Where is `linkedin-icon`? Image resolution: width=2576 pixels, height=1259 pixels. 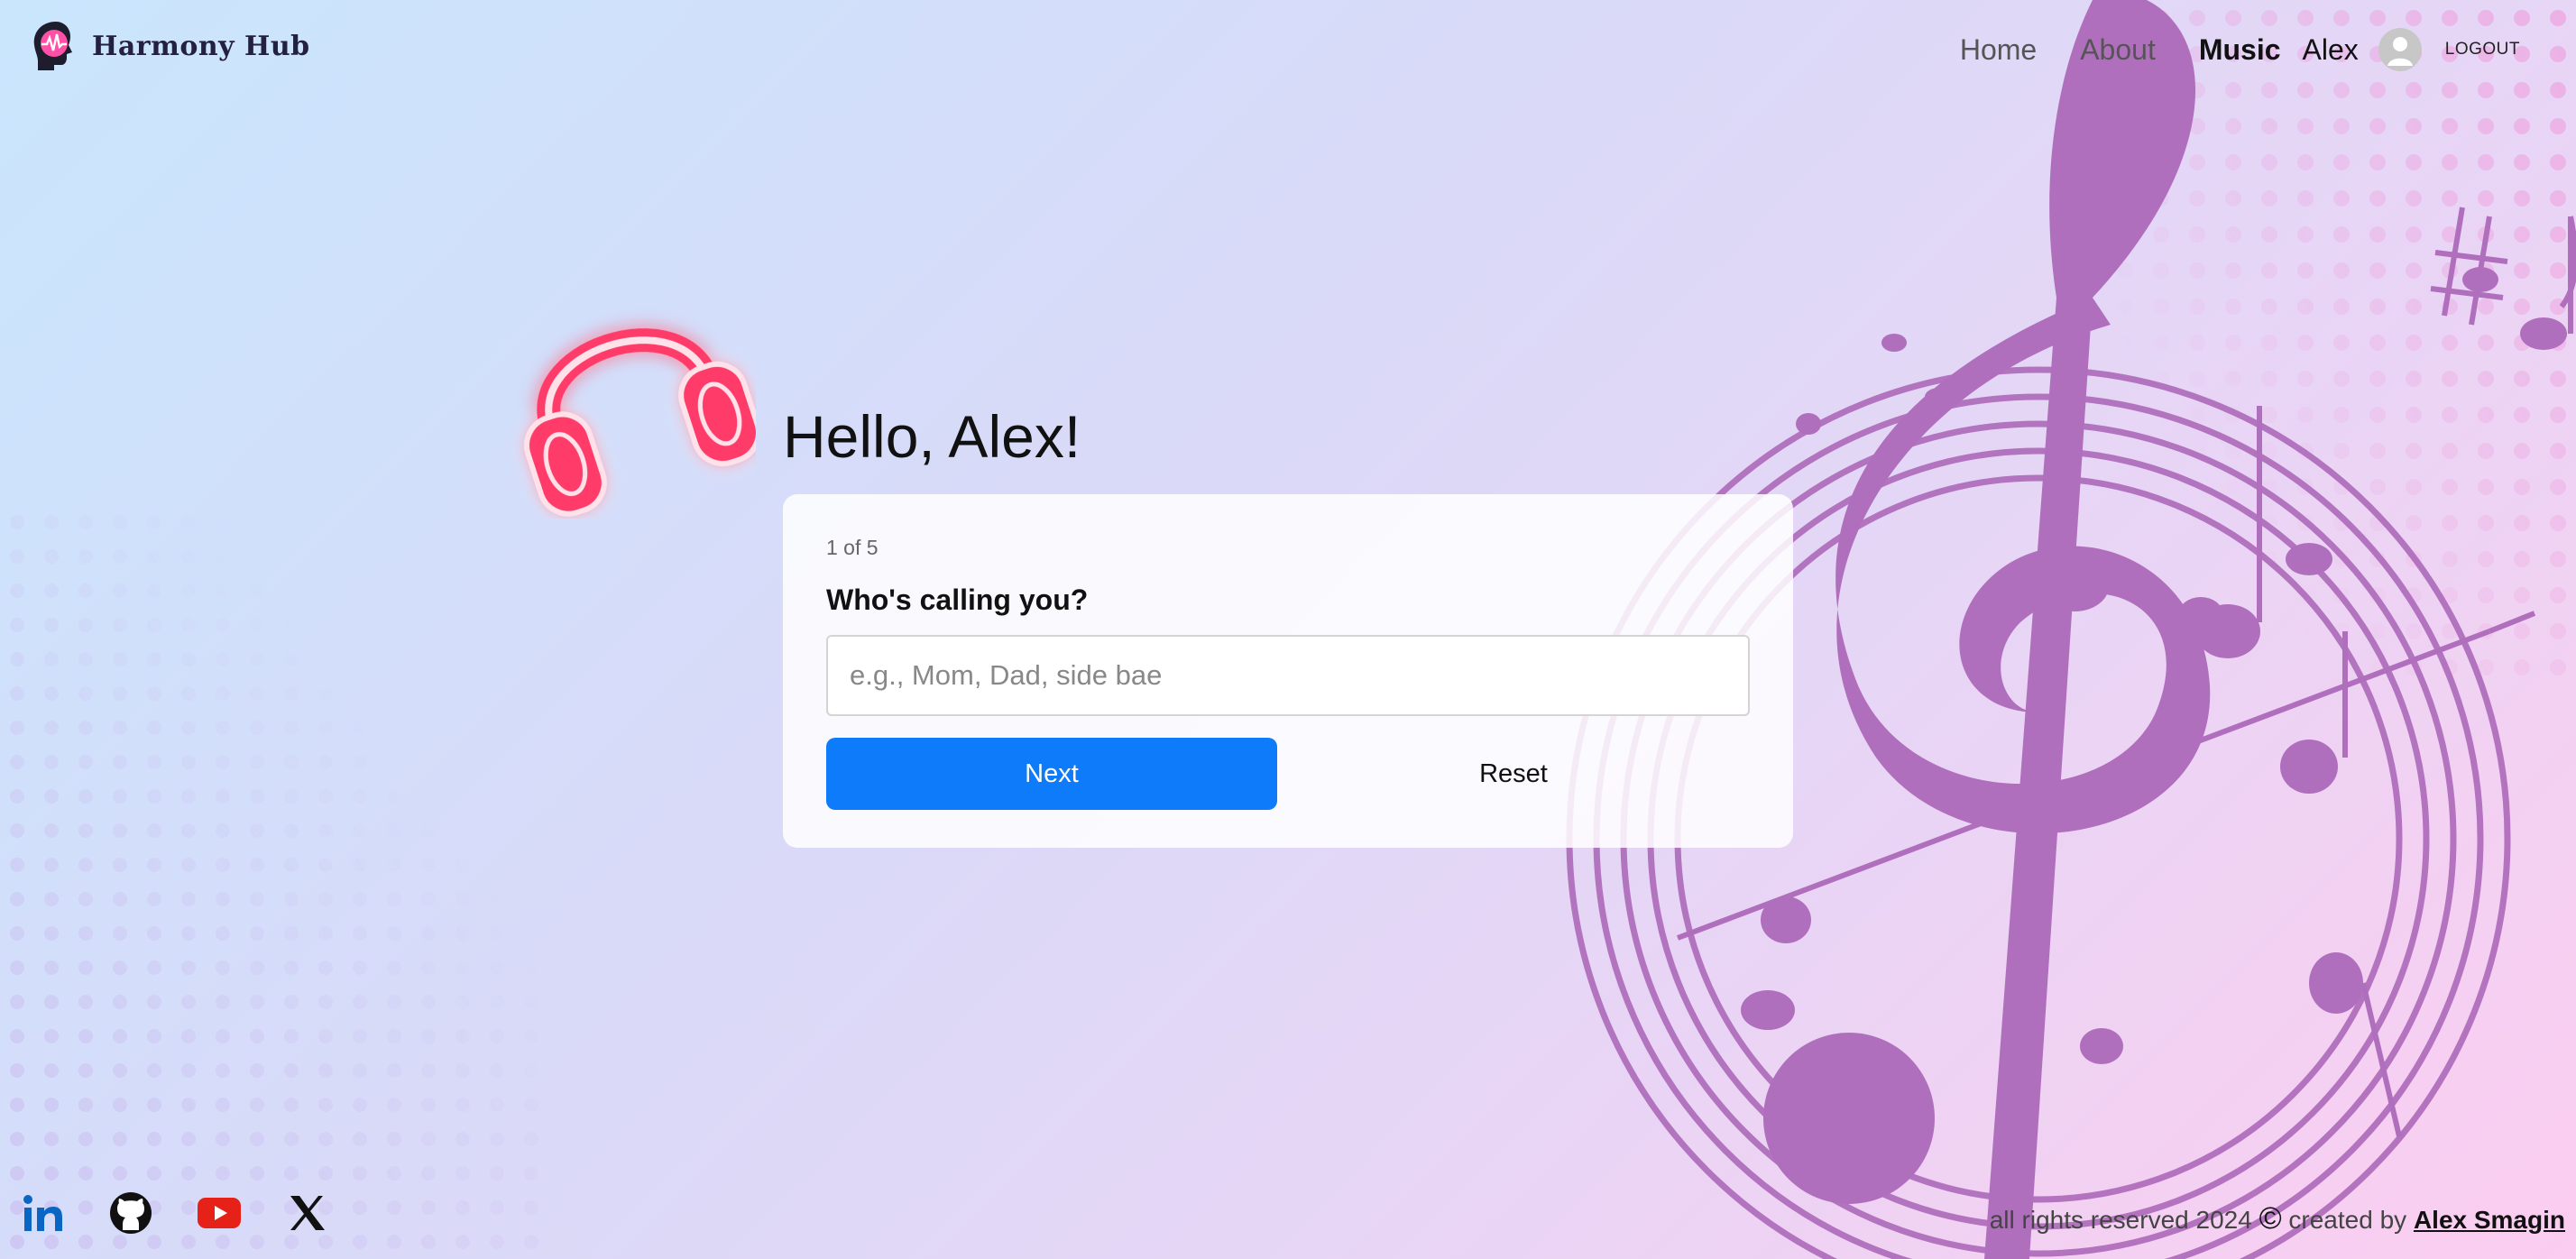
linkedin-icon is located at coordinates (42, 1213).